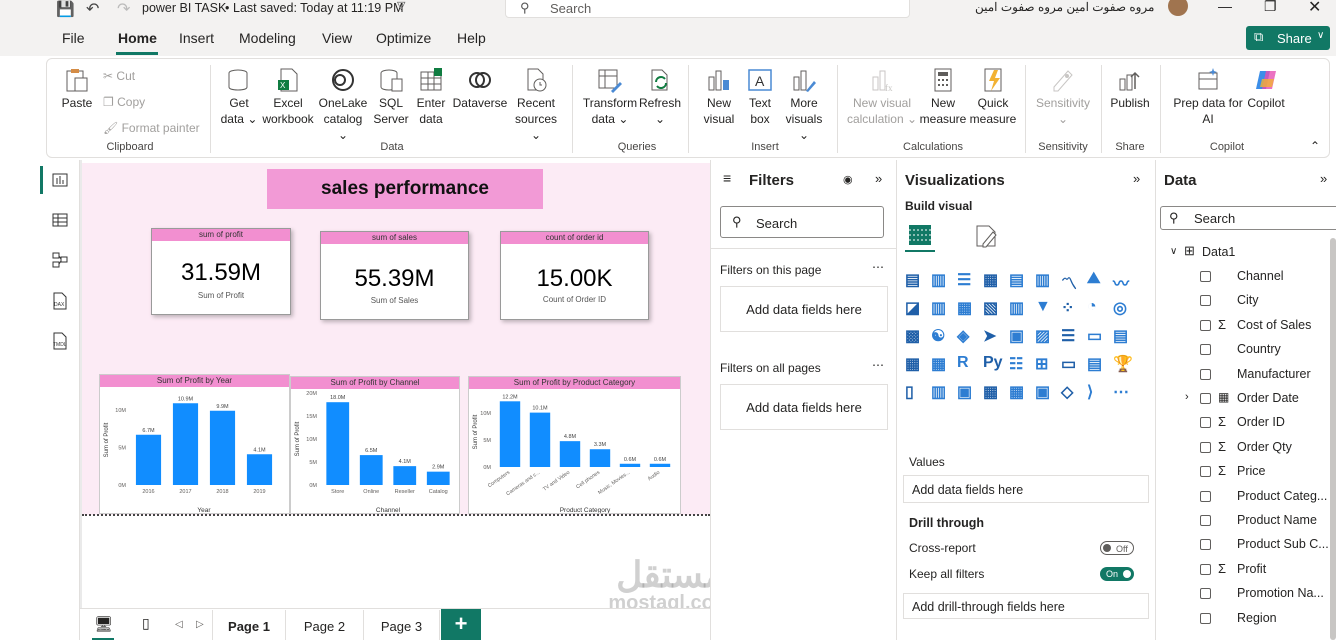  I want to click on multi-row-card-visual-icon: ☰, so click(1071, 336).